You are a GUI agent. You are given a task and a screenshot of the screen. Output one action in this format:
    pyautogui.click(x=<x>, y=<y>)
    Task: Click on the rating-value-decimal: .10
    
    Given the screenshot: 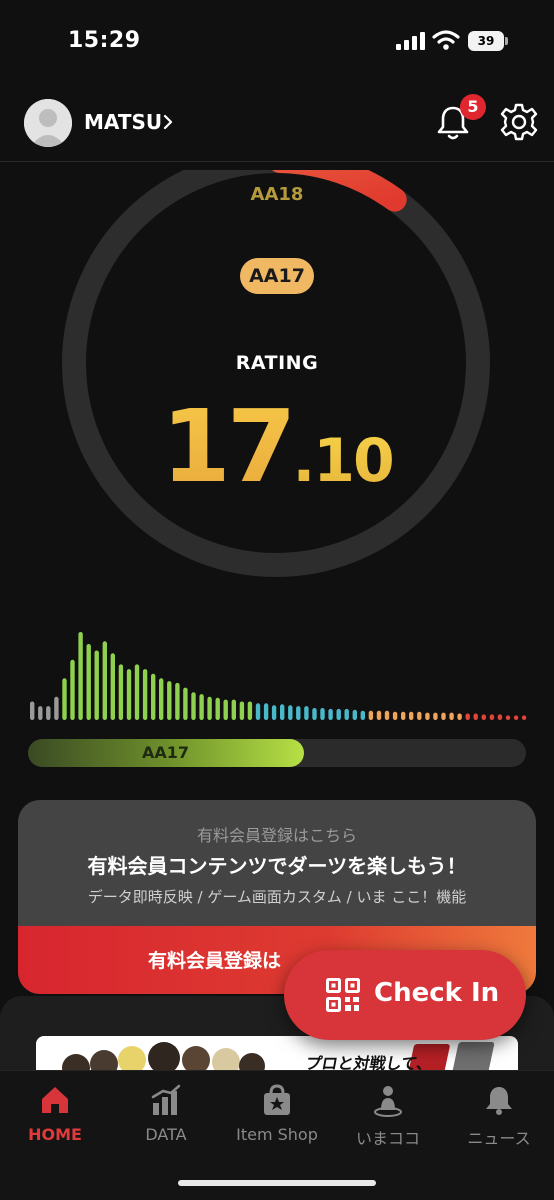 What is the action you would take?
    pyautogui.click(x=343, y=461)
    